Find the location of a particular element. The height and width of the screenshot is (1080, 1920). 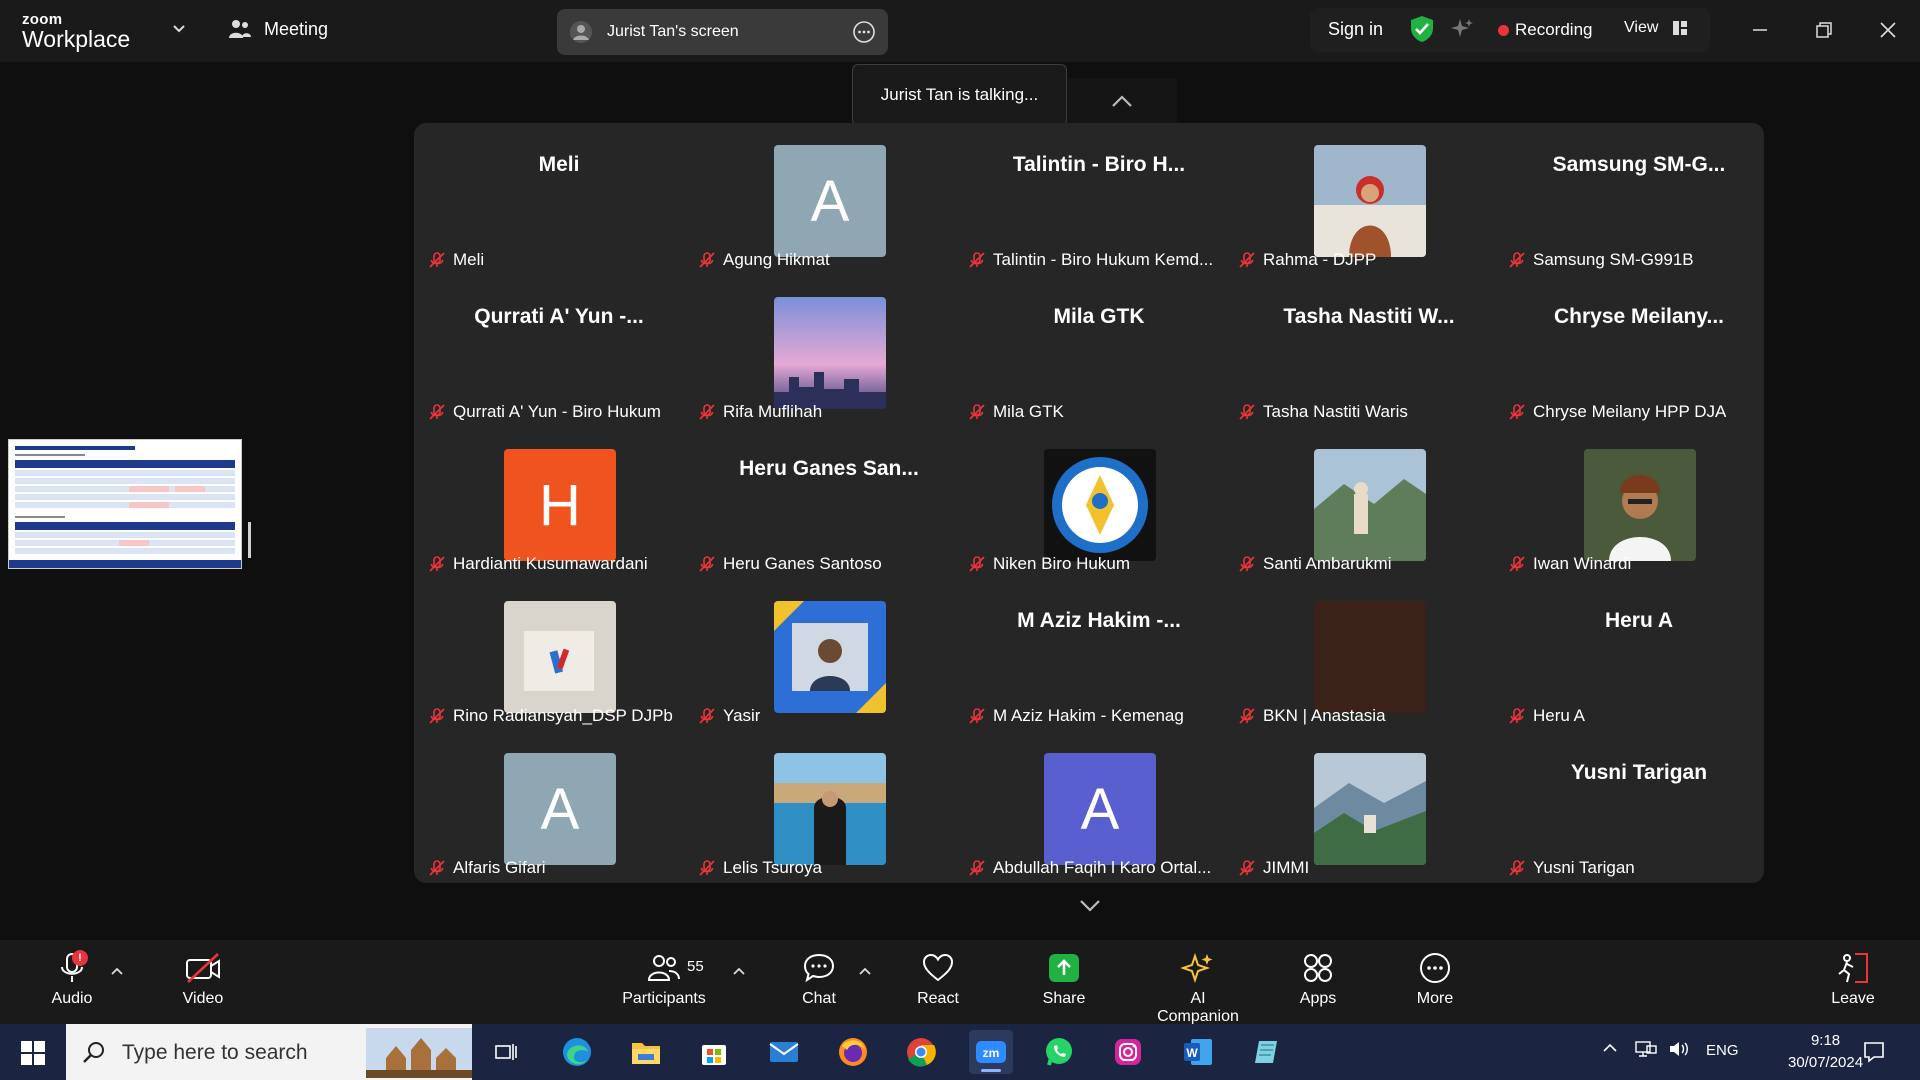

word-icon: W is located at coordinates (1198, 1052).